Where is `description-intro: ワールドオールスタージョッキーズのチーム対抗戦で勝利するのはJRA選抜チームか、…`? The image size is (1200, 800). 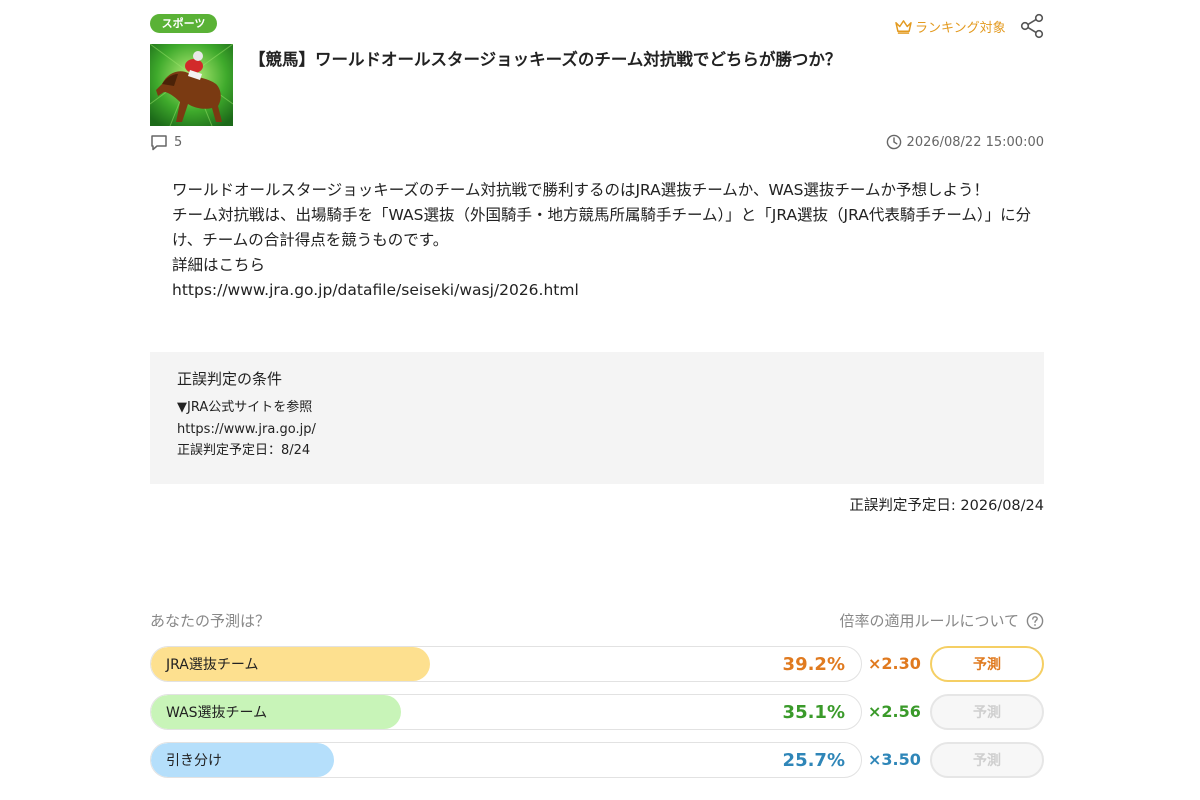
description-intro: ワールドオールスタージョッキーズのチーム対抗戦で勝利するのはJRA選抜チームか、… is located at coordinates (580, 190).